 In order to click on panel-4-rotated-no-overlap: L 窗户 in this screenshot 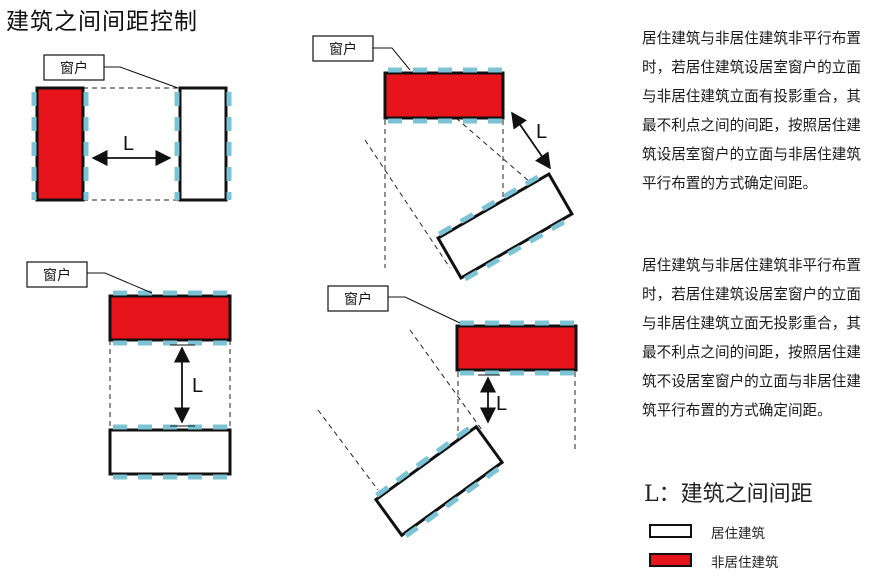, I will do `click(447, 411)`.